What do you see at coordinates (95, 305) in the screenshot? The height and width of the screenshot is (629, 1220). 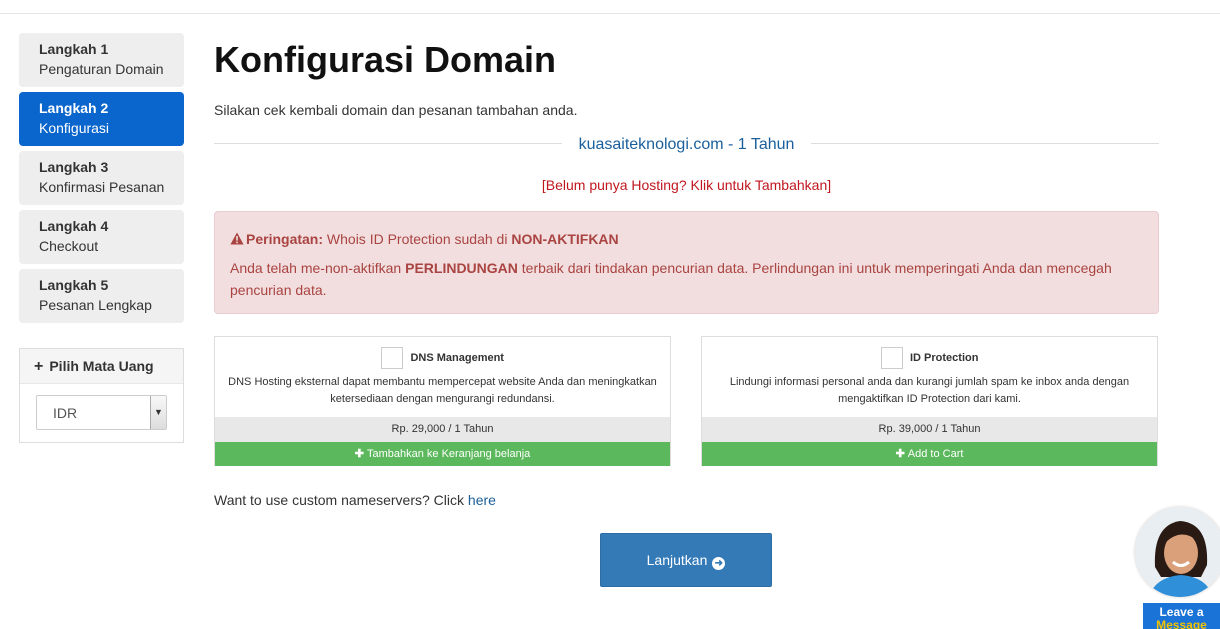 I see `step-subtitle: Pesanan Lengkap` at bounding box center [95, 305].